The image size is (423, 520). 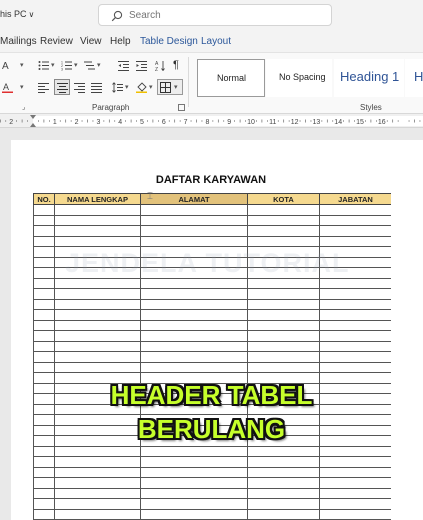 What do you see at coordinates (414, 78) in the screenshot?
I see `style-heading-2: H` at bounding box center [414, 78].